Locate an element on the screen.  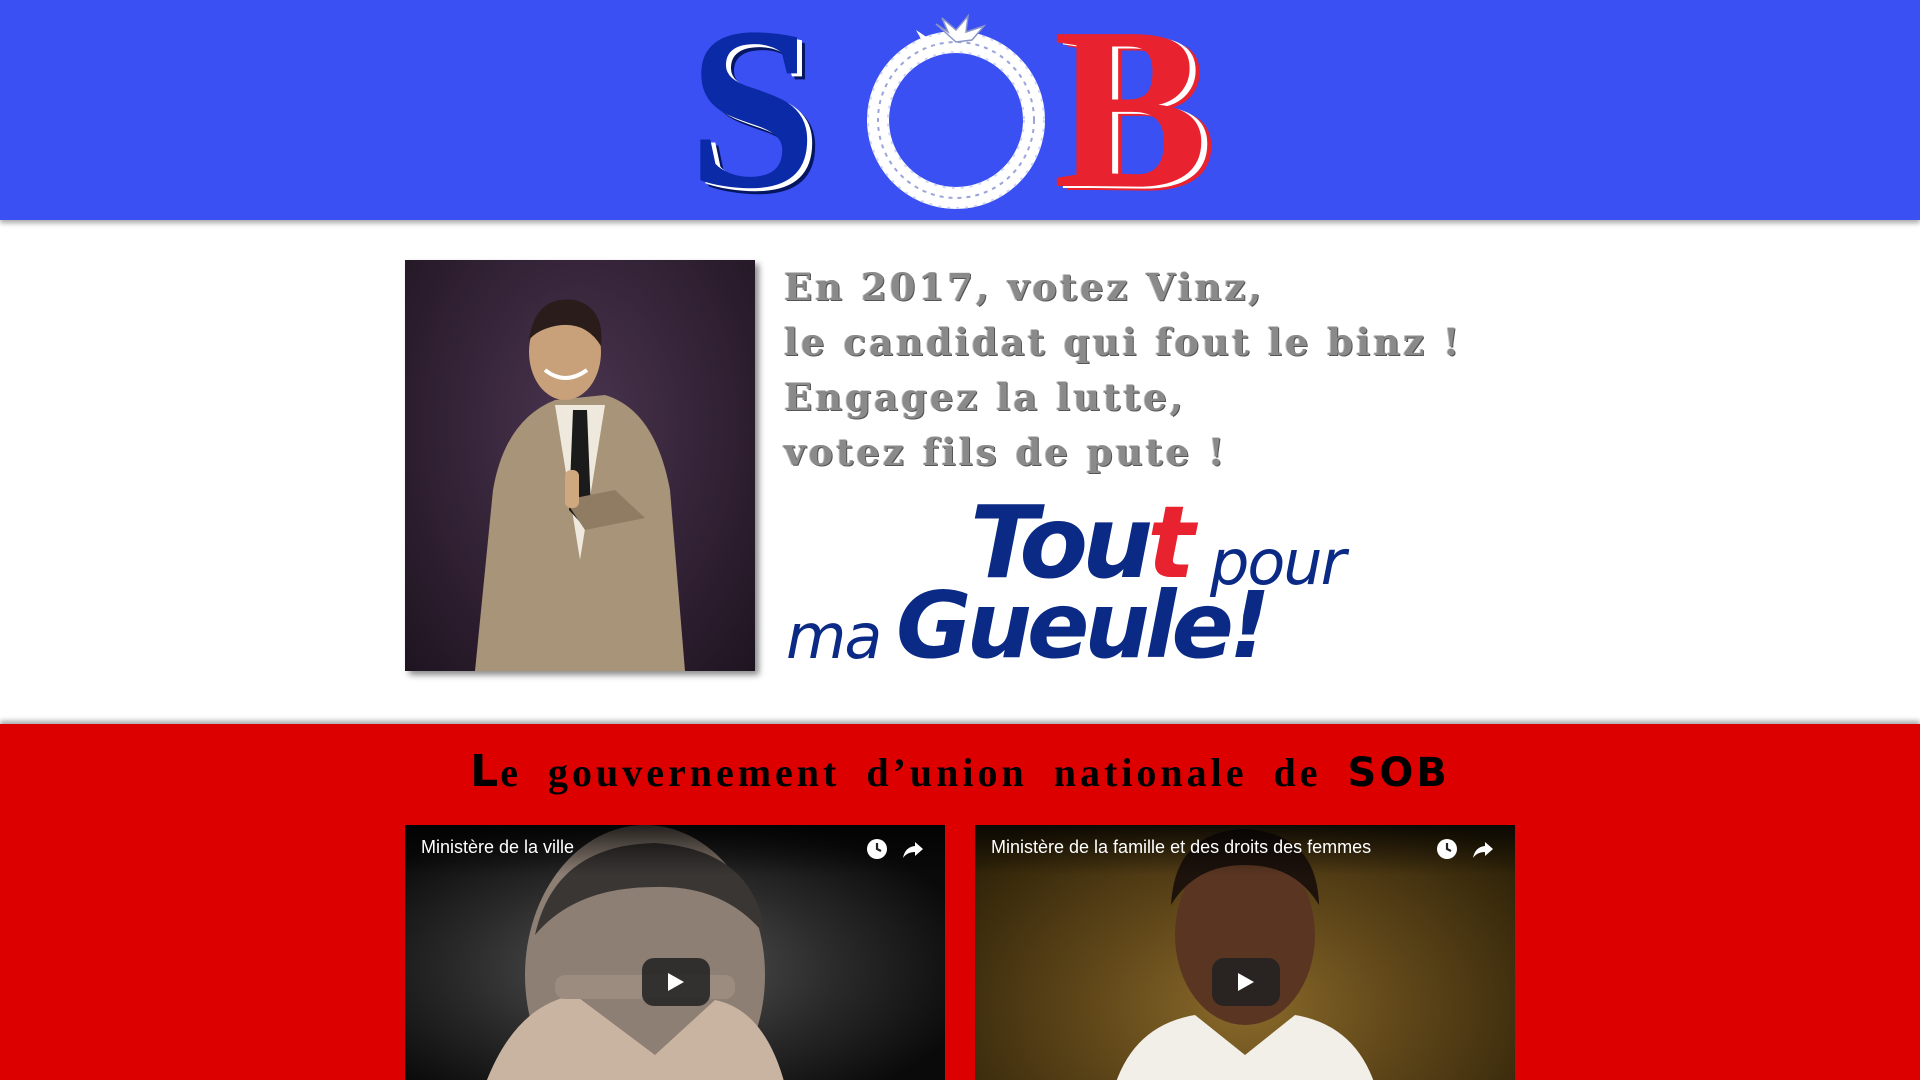
campaign-logo: Tout pour ma Gueule! is located at coordinates (1094, 583).